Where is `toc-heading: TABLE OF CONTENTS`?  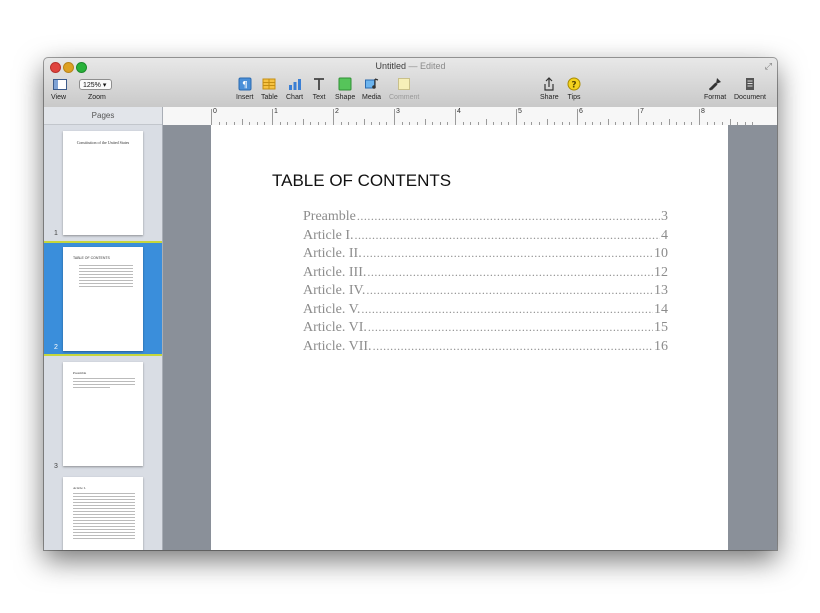 toc-heading: TABLE OF CONTENTS is located at coordinates (362, 180).